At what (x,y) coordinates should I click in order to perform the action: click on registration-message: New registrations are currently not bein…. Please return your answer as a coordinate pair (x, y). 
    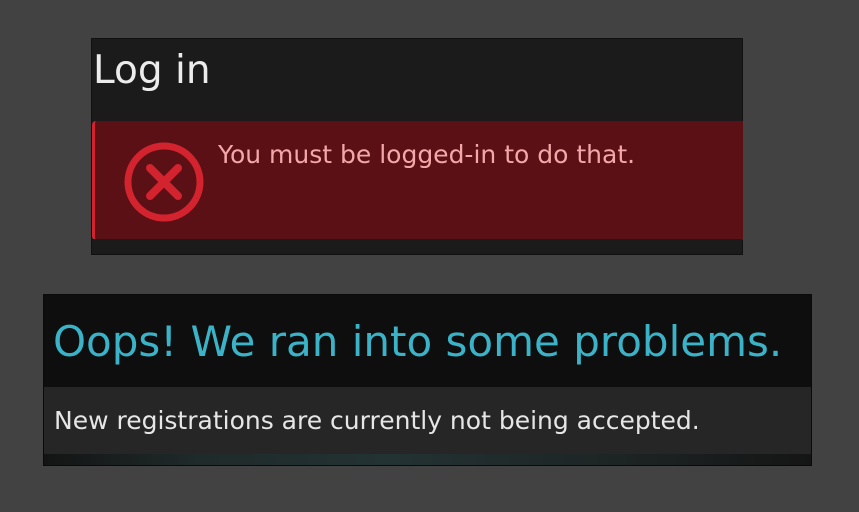
    Looking at the image, I should click on (377, 420).